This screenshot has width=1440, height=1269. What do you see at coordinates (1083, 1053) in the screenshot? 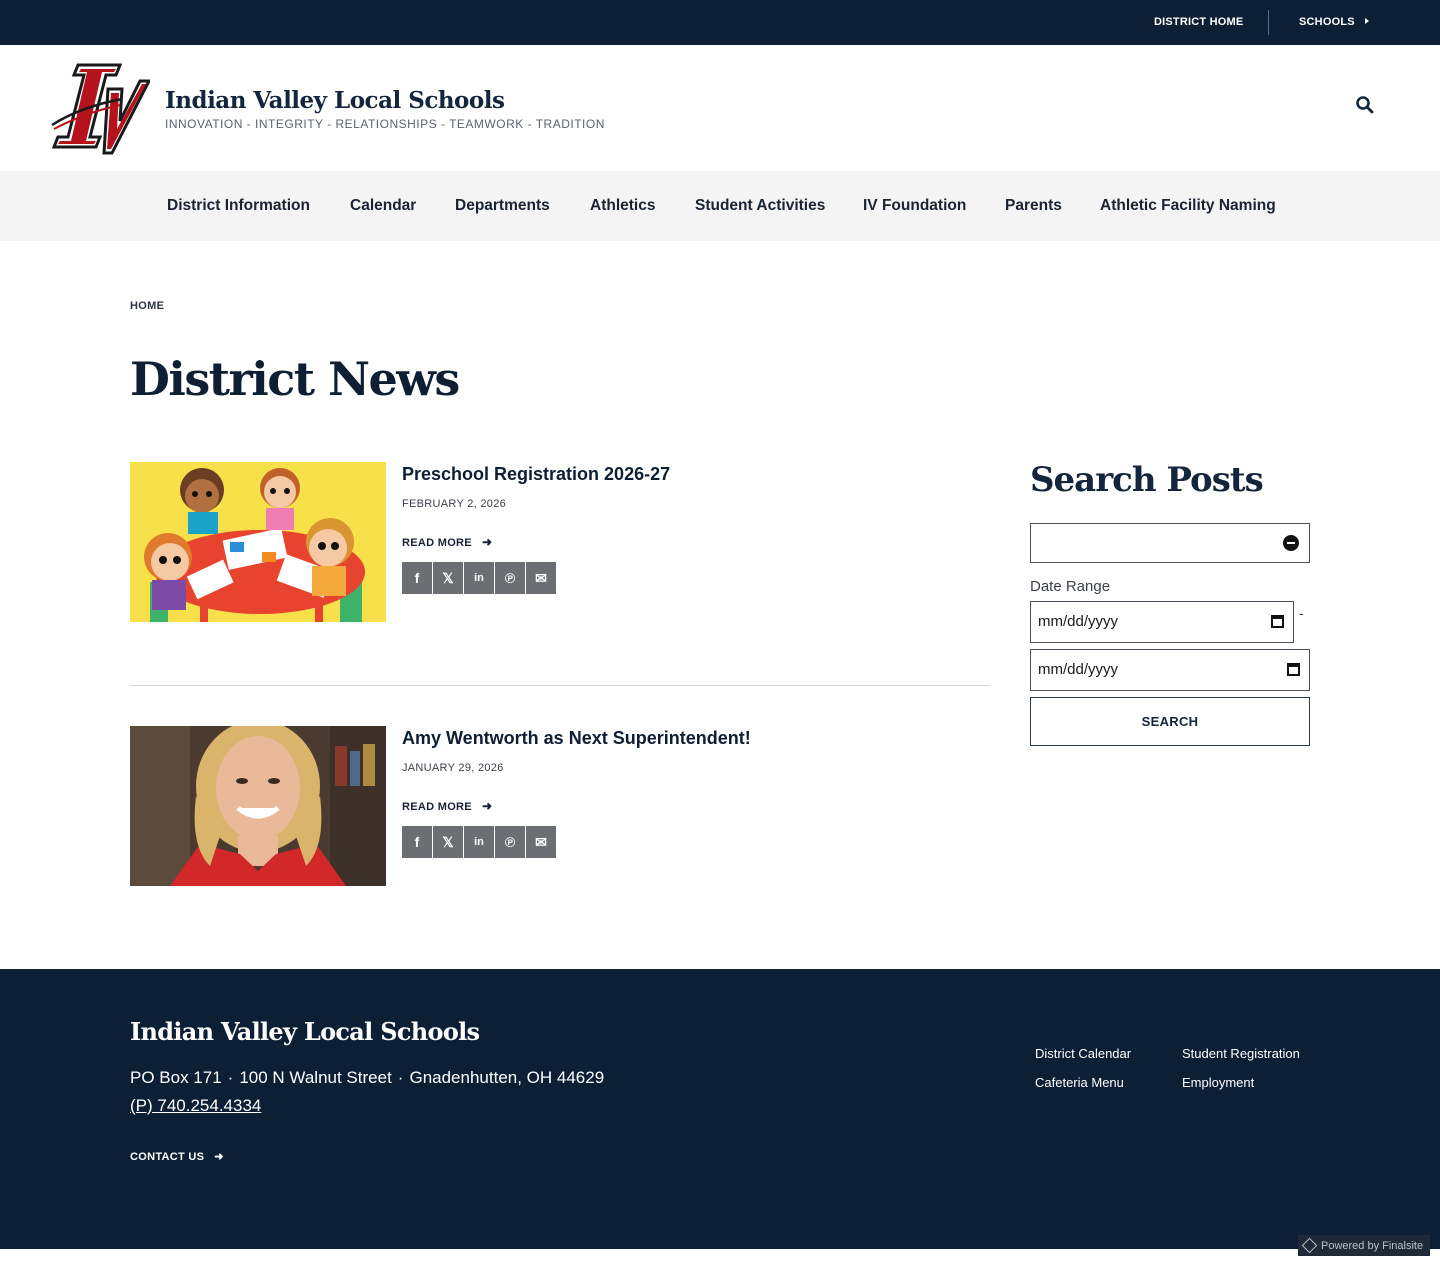
I see `district-calendar-link: District Calendar` at bounding box center [1083, 1053].